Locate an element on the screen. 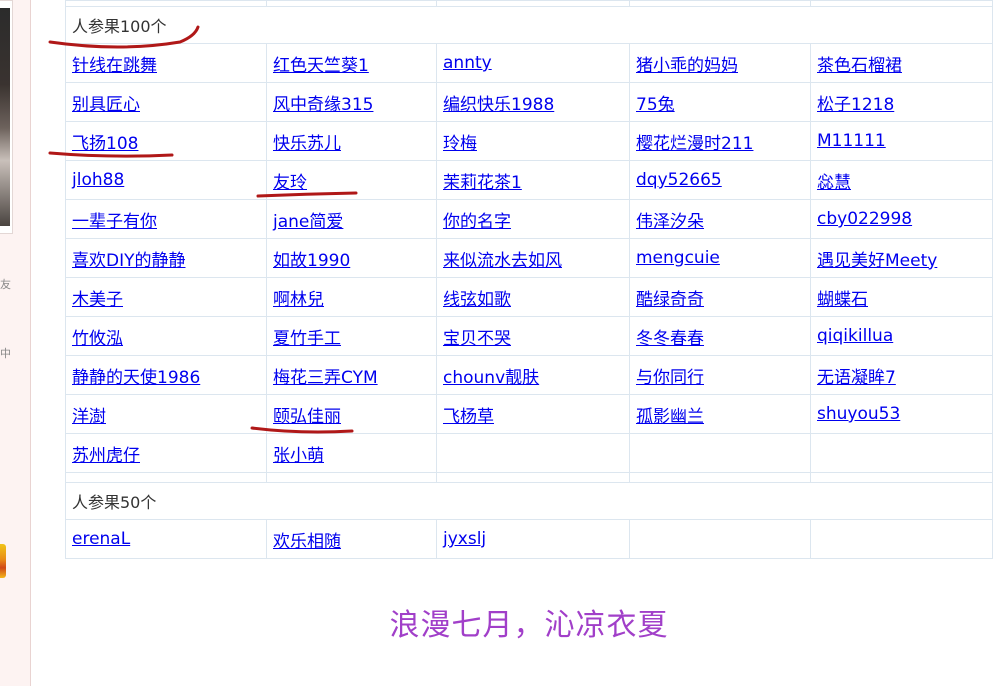 This screenshot has height=686, width=997. member-link: dqy52665 is located at coordinates (679, 180).